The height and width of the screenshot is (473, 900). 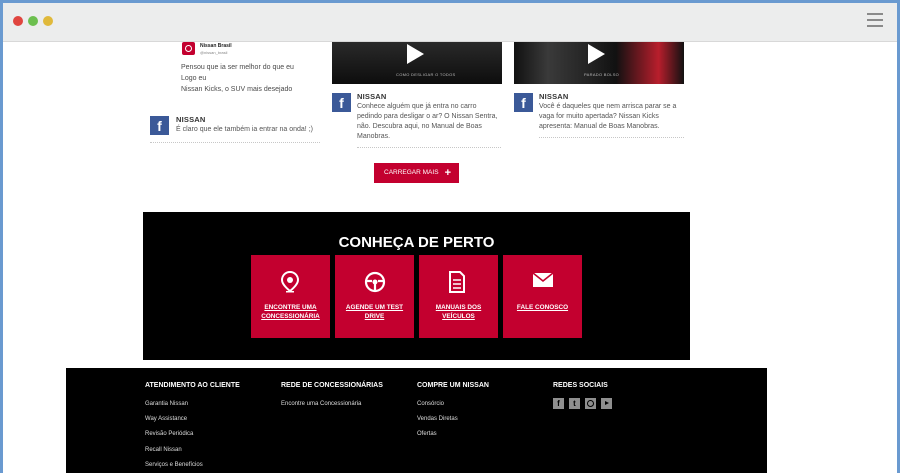 What do you see at coordinates (188, 48) in the screenshot?
I see `nissan-logo-icon` at bounding box center [188, 48].